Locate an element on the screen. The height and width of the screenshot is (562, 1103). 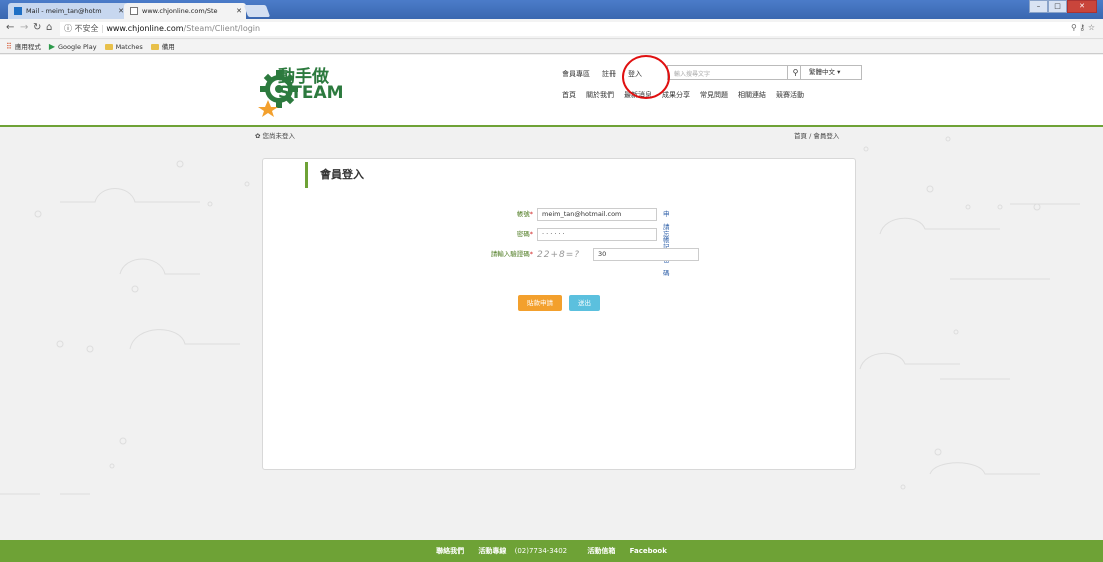
annotation-circle is located at coordinates (646, 77).